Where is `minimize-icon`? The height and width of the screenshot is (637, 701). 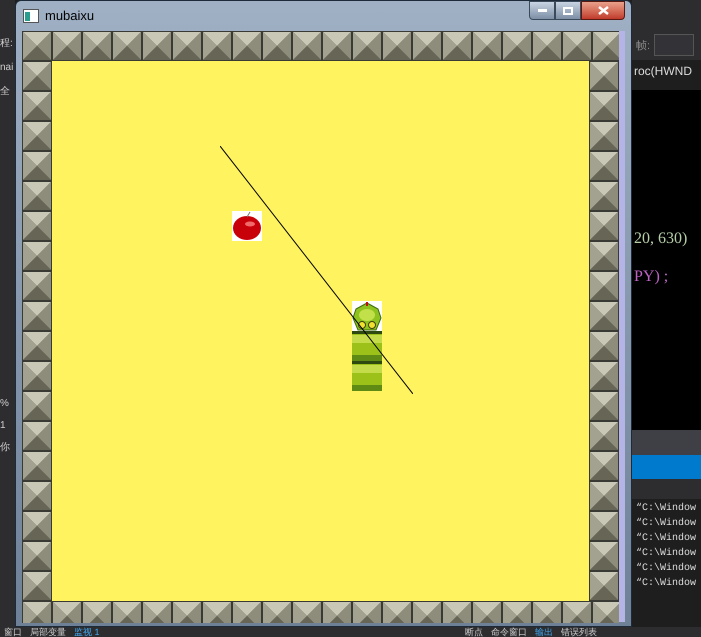 minimize-icon is located at coordinates (542, 10).